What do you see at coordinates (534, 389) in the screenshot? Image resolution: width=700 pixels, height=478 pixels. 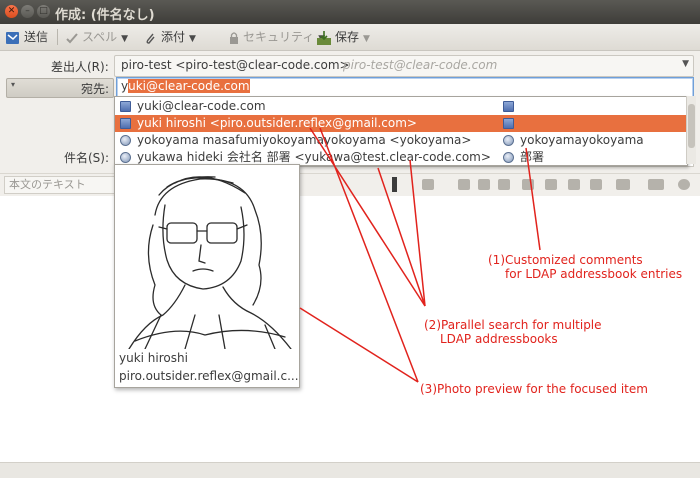 I see `annotation-3: (3)Photo preview for the focused item` at bounding box center [534, 389].